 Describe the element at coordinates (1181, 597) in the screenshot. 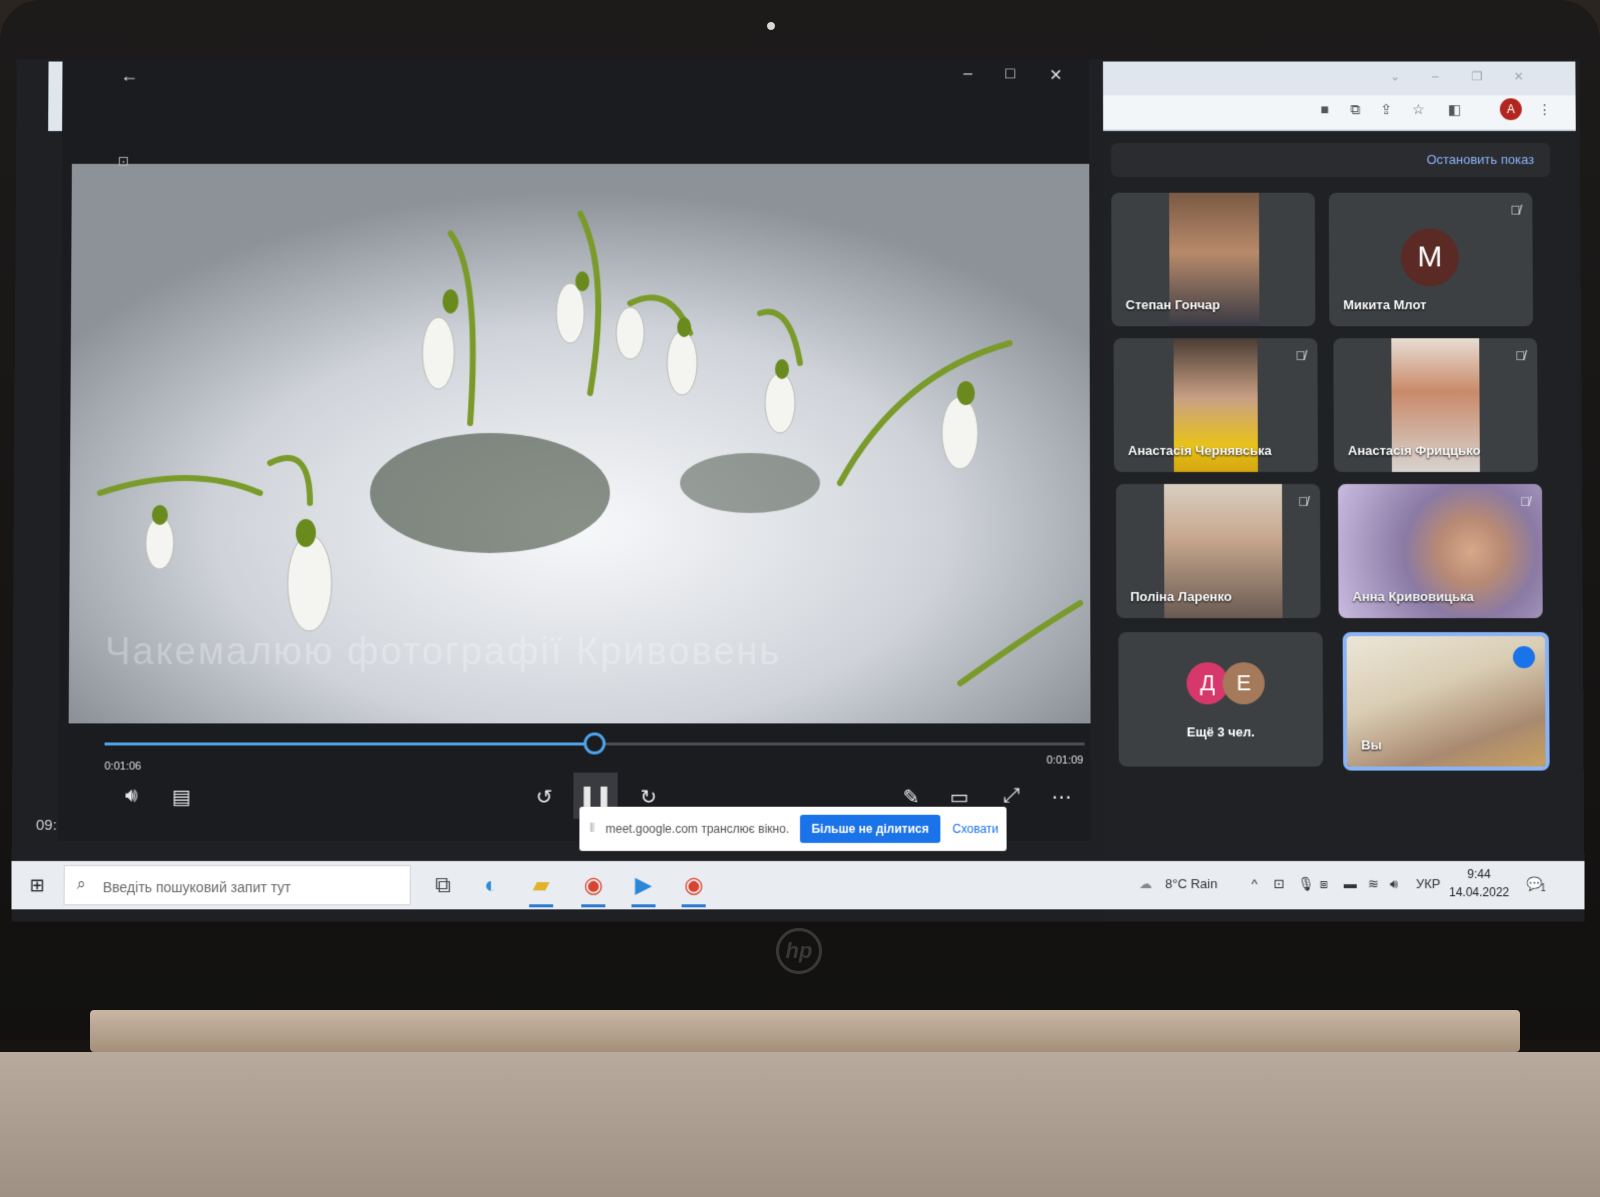

I see `participant-name: Поліна Ларенко` at that location.